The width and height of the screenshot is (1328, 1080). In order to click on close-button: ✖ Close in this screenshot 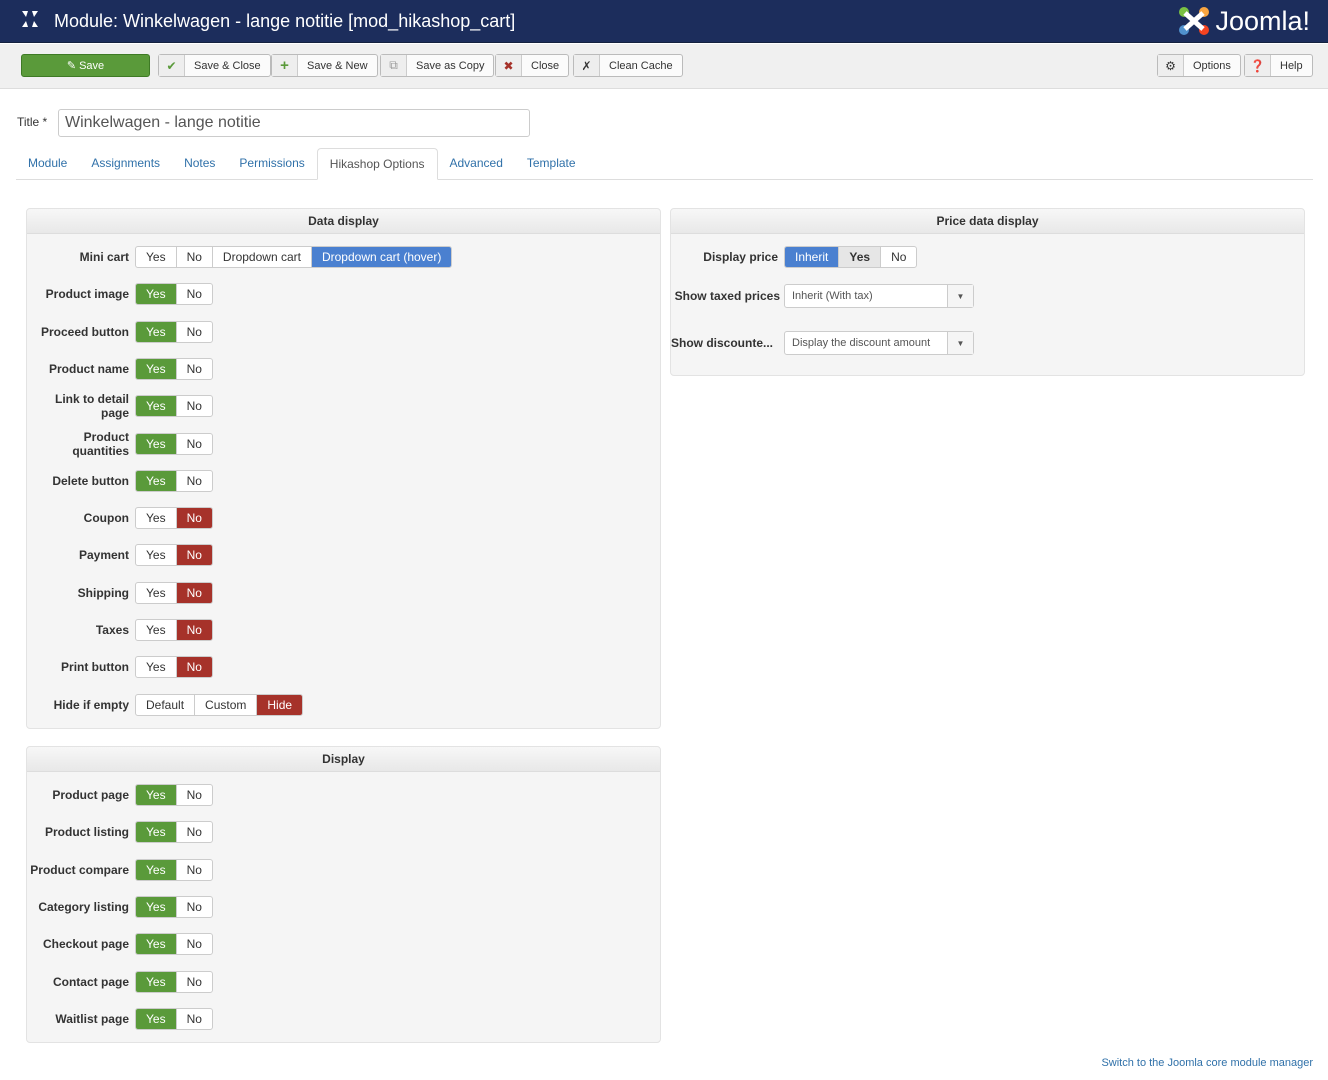, I will do `click(532, 65)`.